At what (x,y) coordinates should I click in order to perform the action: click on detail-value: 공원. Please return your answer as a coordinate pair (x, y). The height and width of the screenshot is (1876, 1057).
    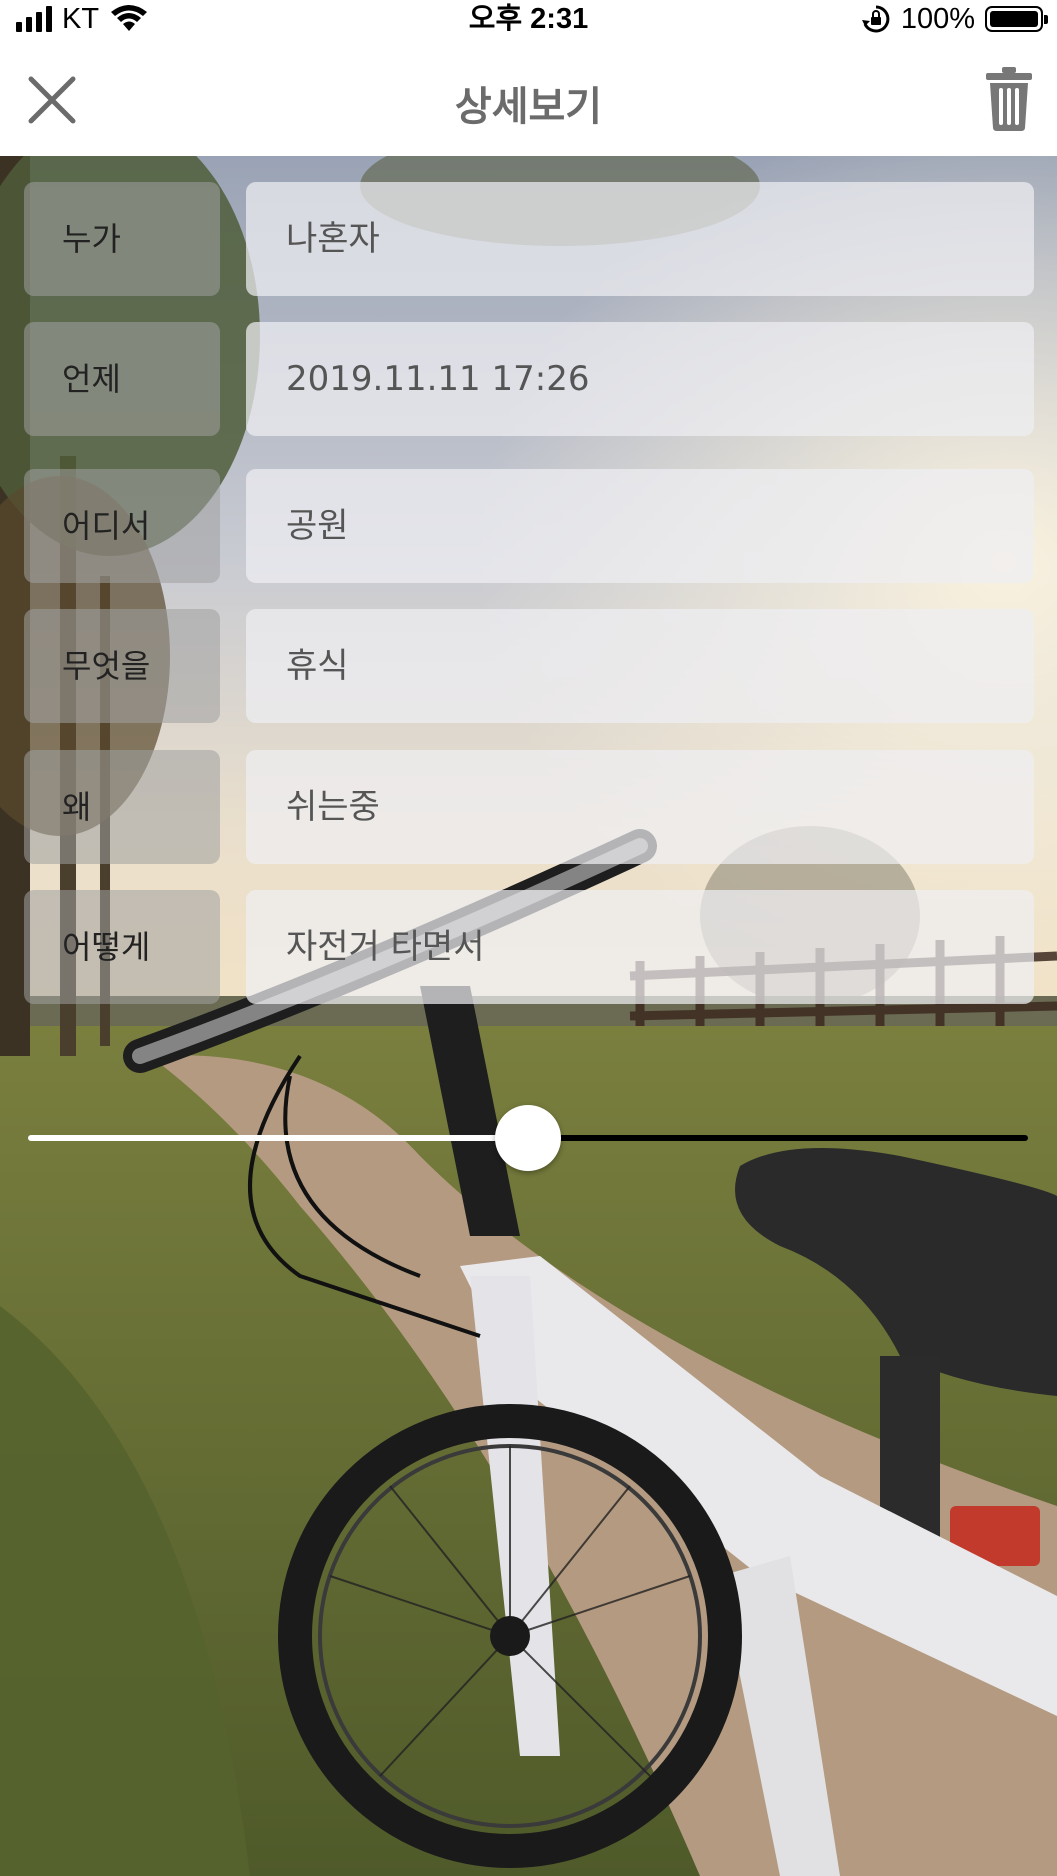
    Looking at the image, I should click on (640, 526).